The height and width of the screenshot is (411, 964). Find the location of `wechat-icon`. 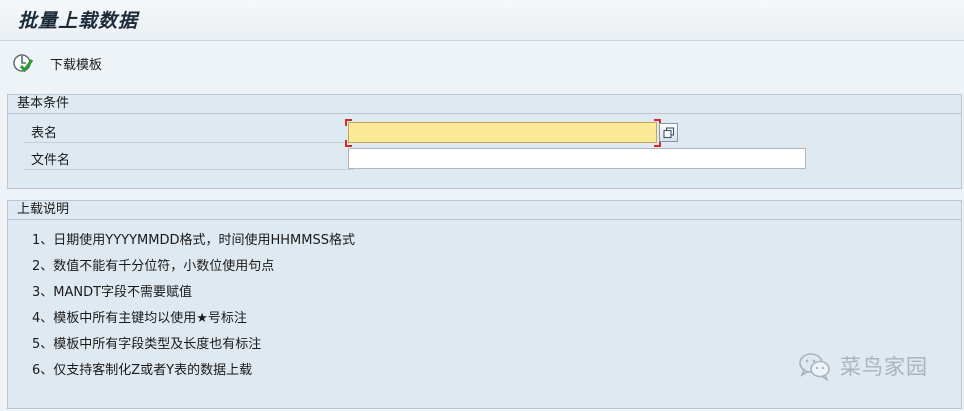

wechat-icon is located at coordinates (814, 367).